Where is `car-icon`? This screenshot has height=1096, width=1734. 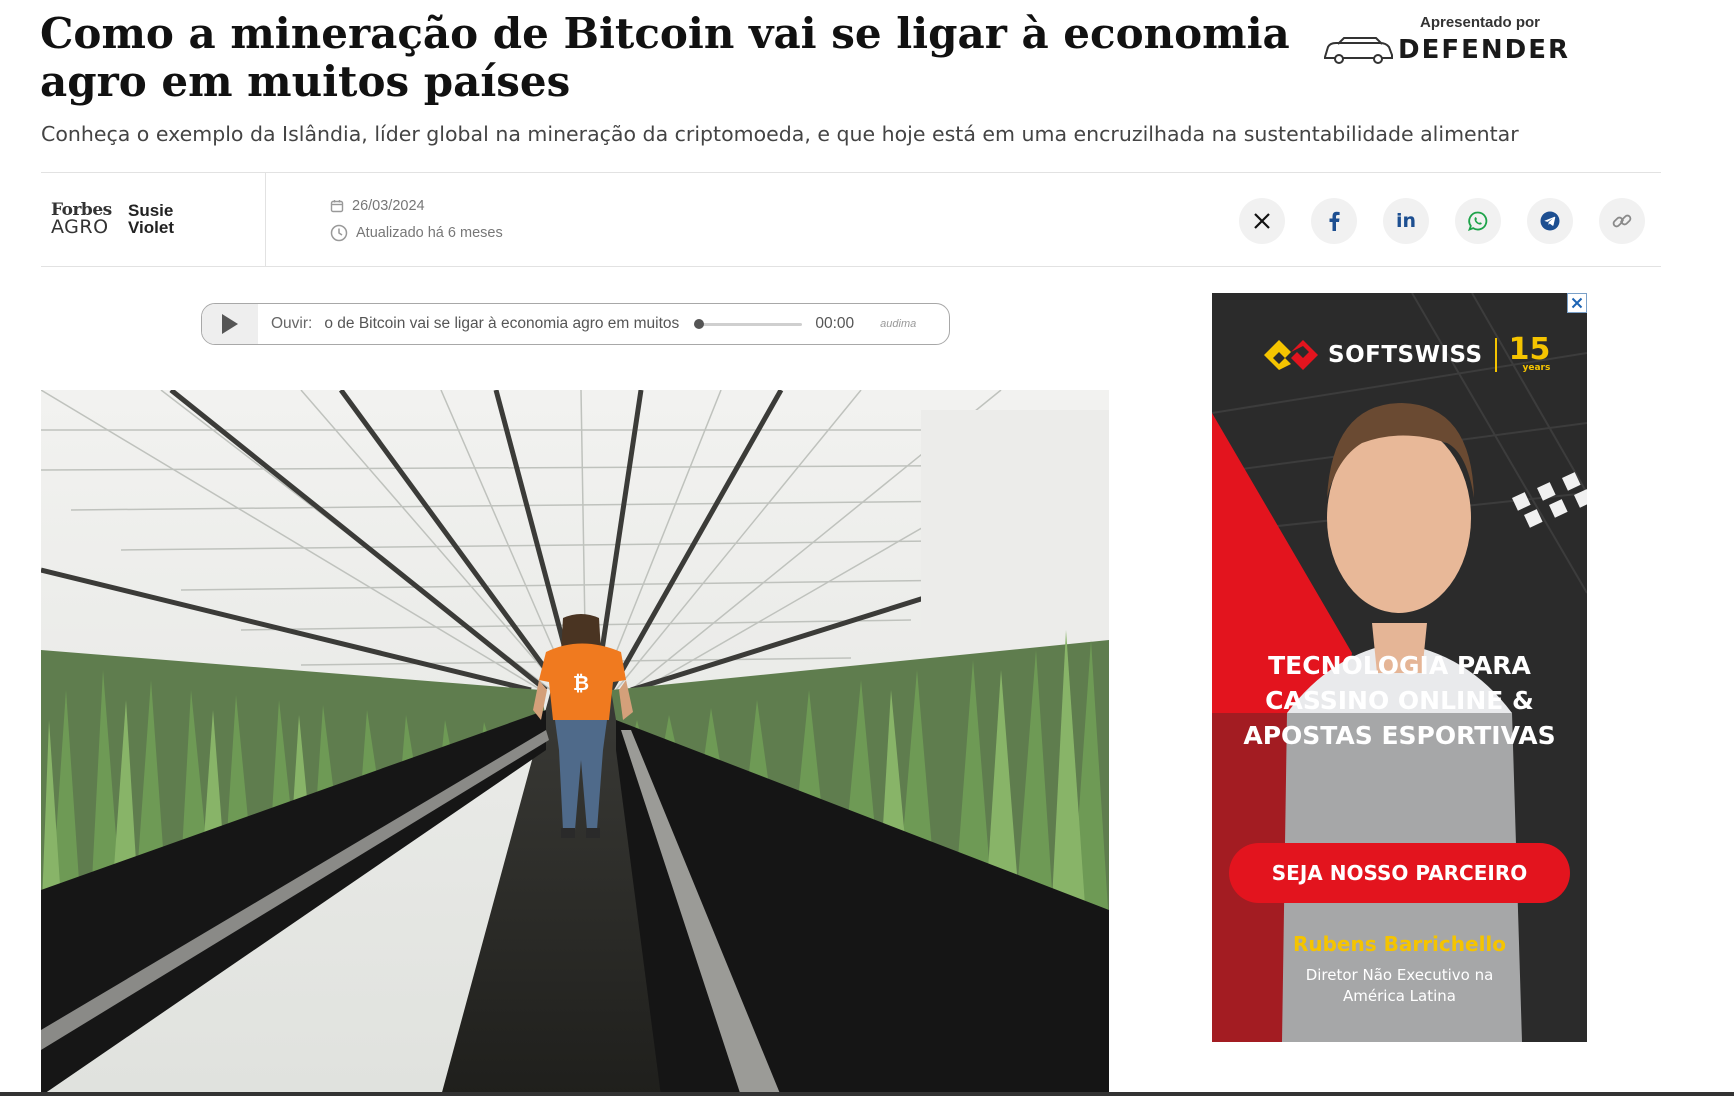 car-icon is located at coordinates (1358, 50).